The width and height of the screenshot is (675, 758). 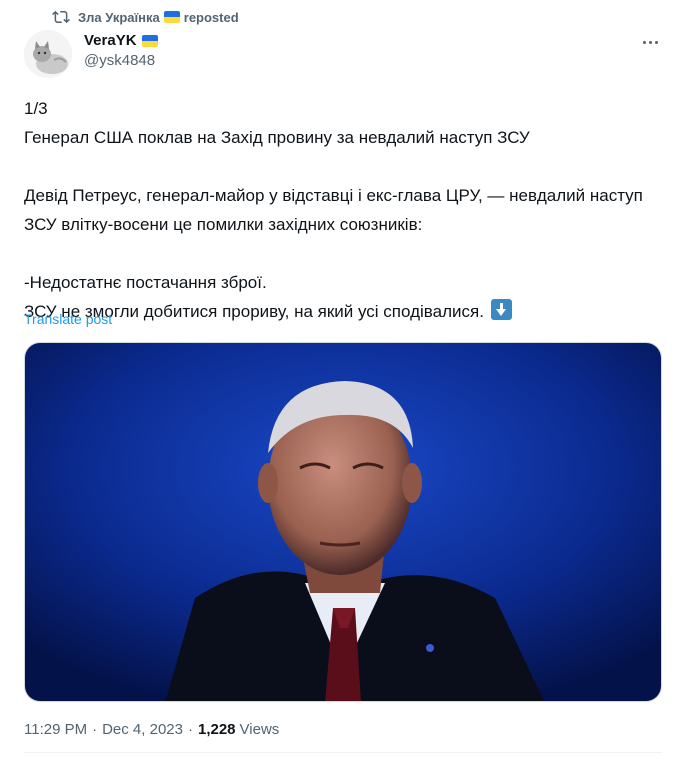 What do you see at coordinates (501, 309) in the screenshot?
I see `down-arrow-emoji-icon` at bounding box center [501, 309].